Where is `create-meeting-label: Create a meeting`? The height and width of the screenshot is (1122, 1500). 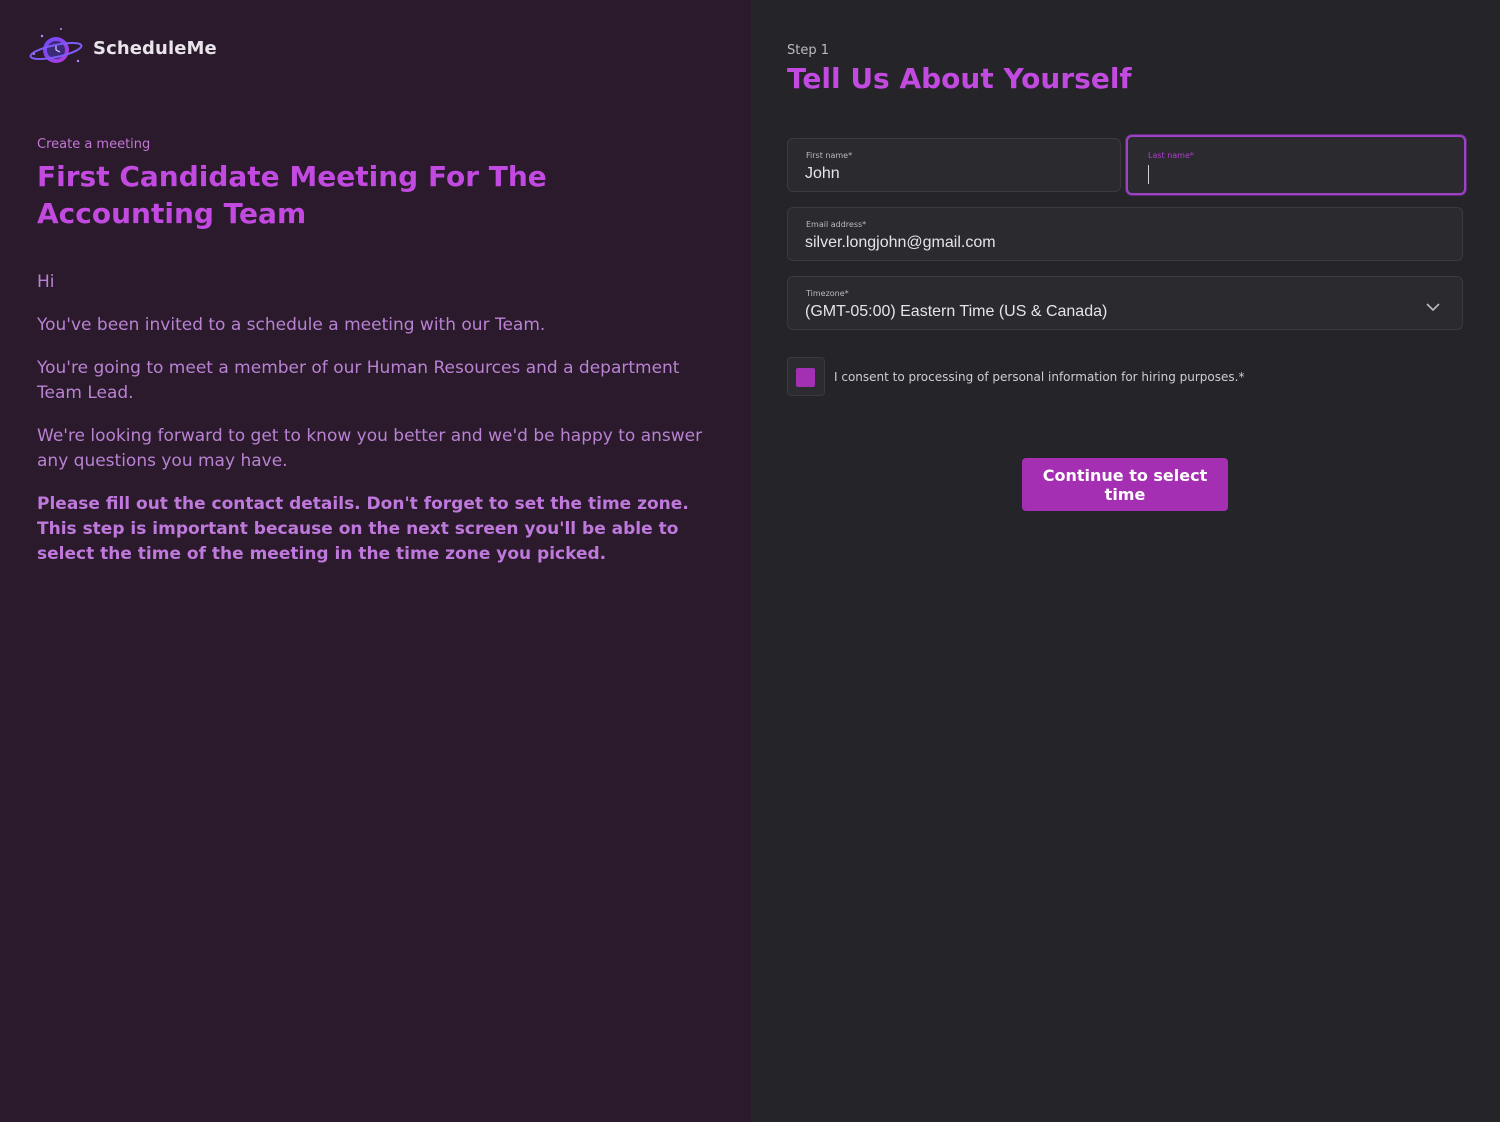 create-meeting-label: Create a meeting is located at coordinates (94, 144).